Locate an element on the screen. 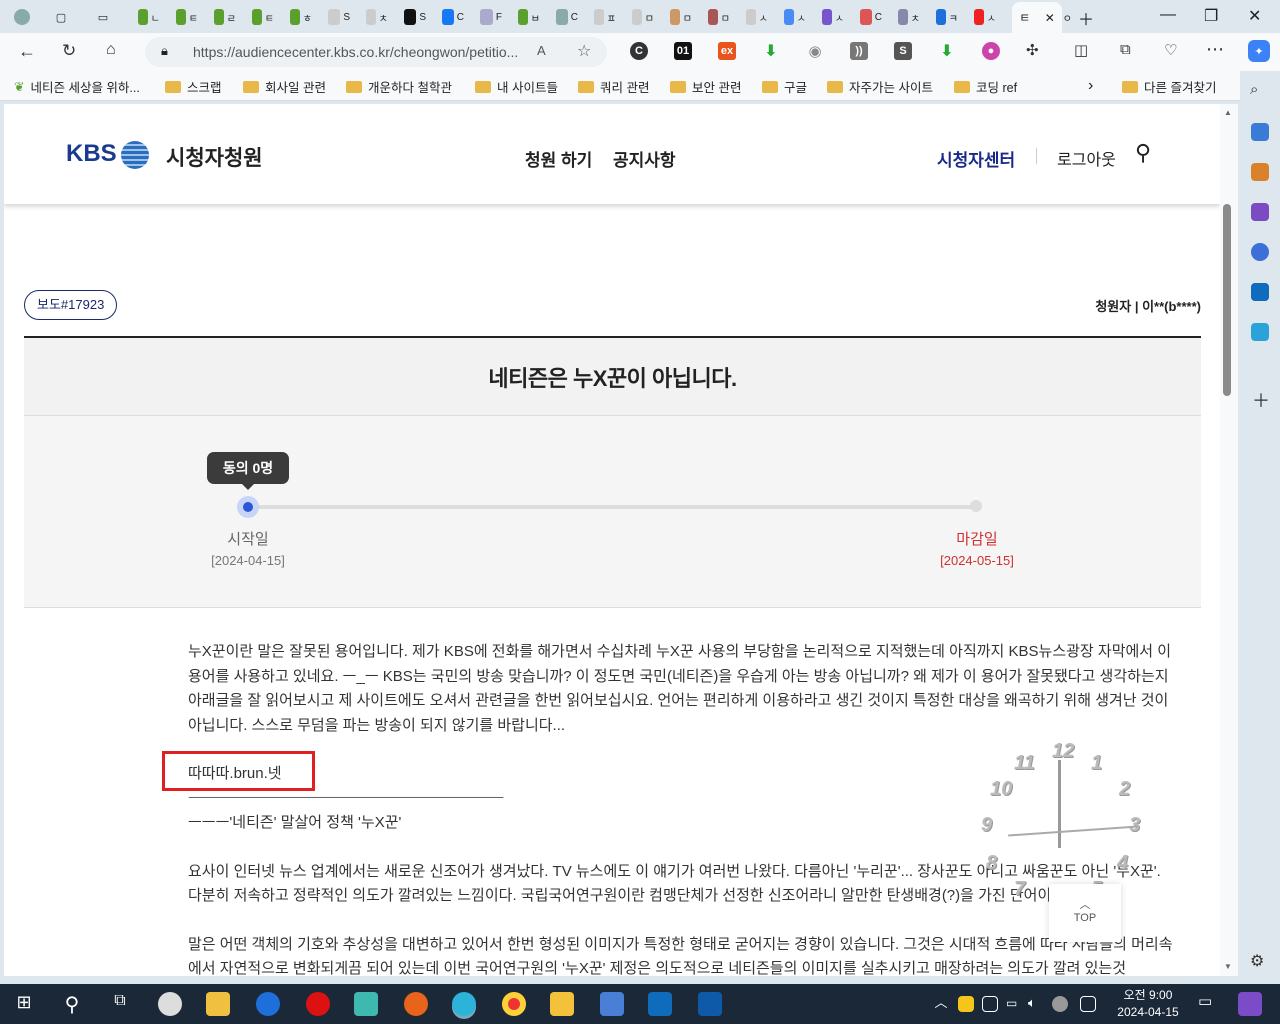  color-picker-extension-icon: ● is located at coordinates (991, 51).